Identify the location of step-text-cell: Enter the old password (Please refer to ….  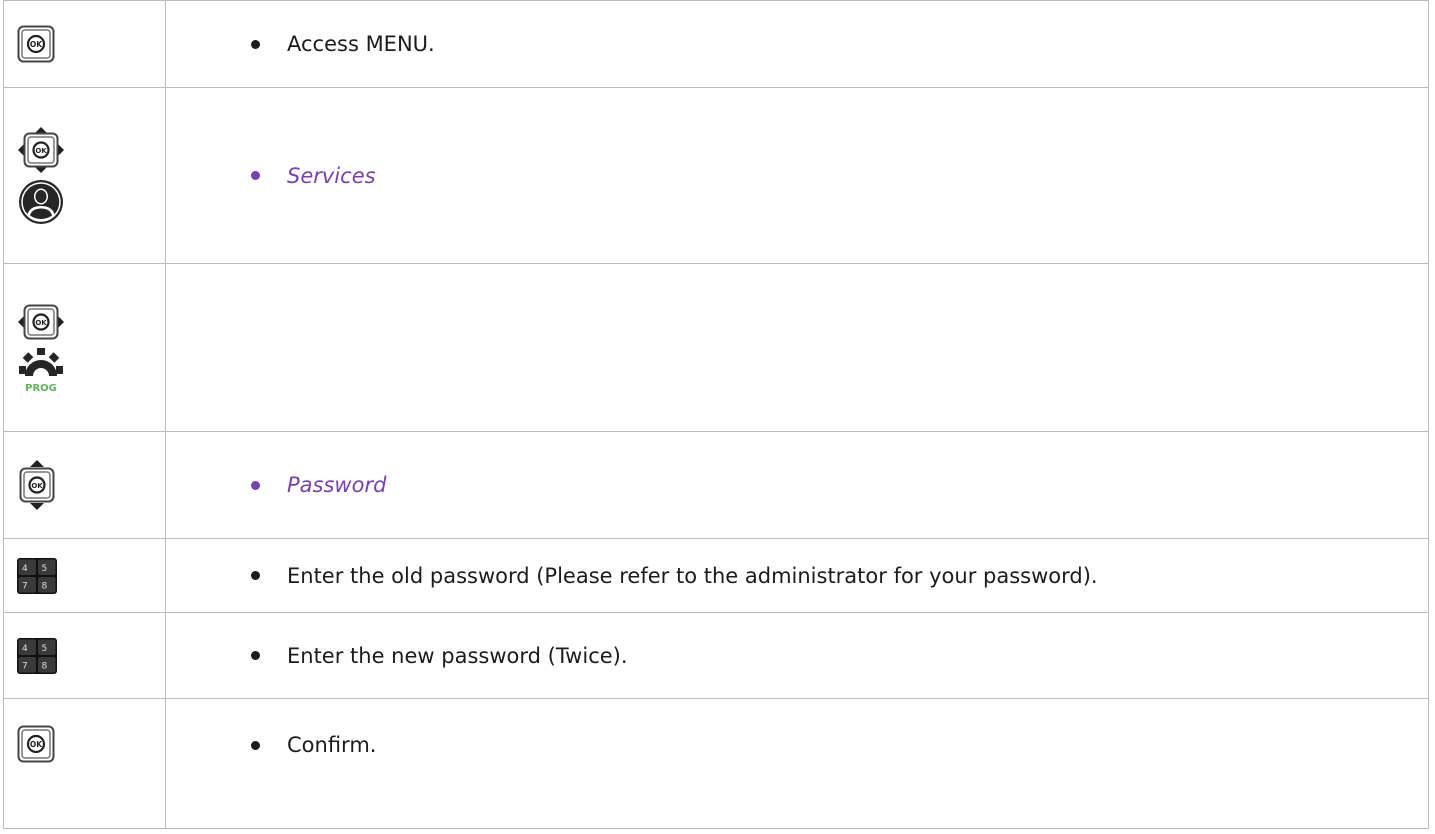
(797, 575).